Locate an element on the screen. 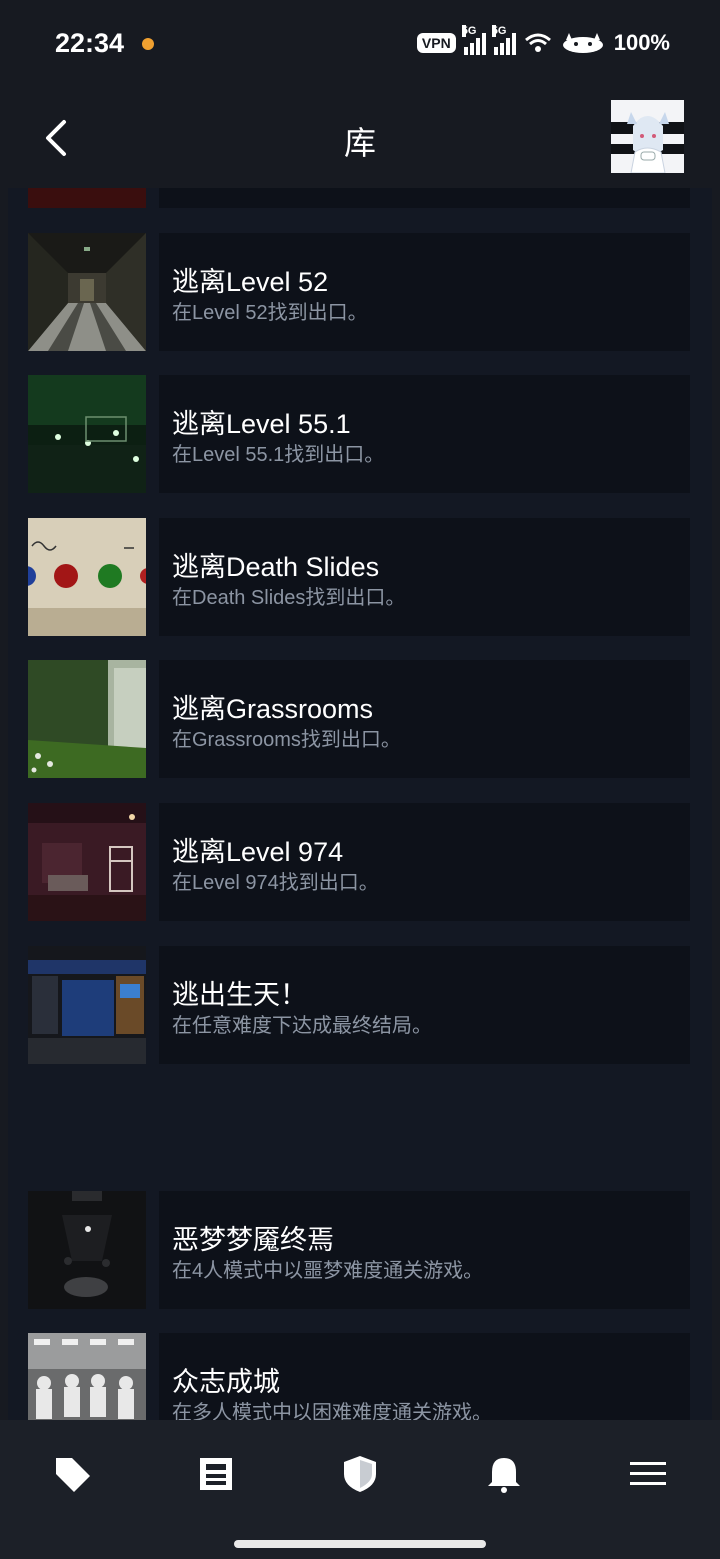  achievement-card: 众志成城 在多人模式中以困难难度通关游戏。 is located at coordinates (359, 1376).